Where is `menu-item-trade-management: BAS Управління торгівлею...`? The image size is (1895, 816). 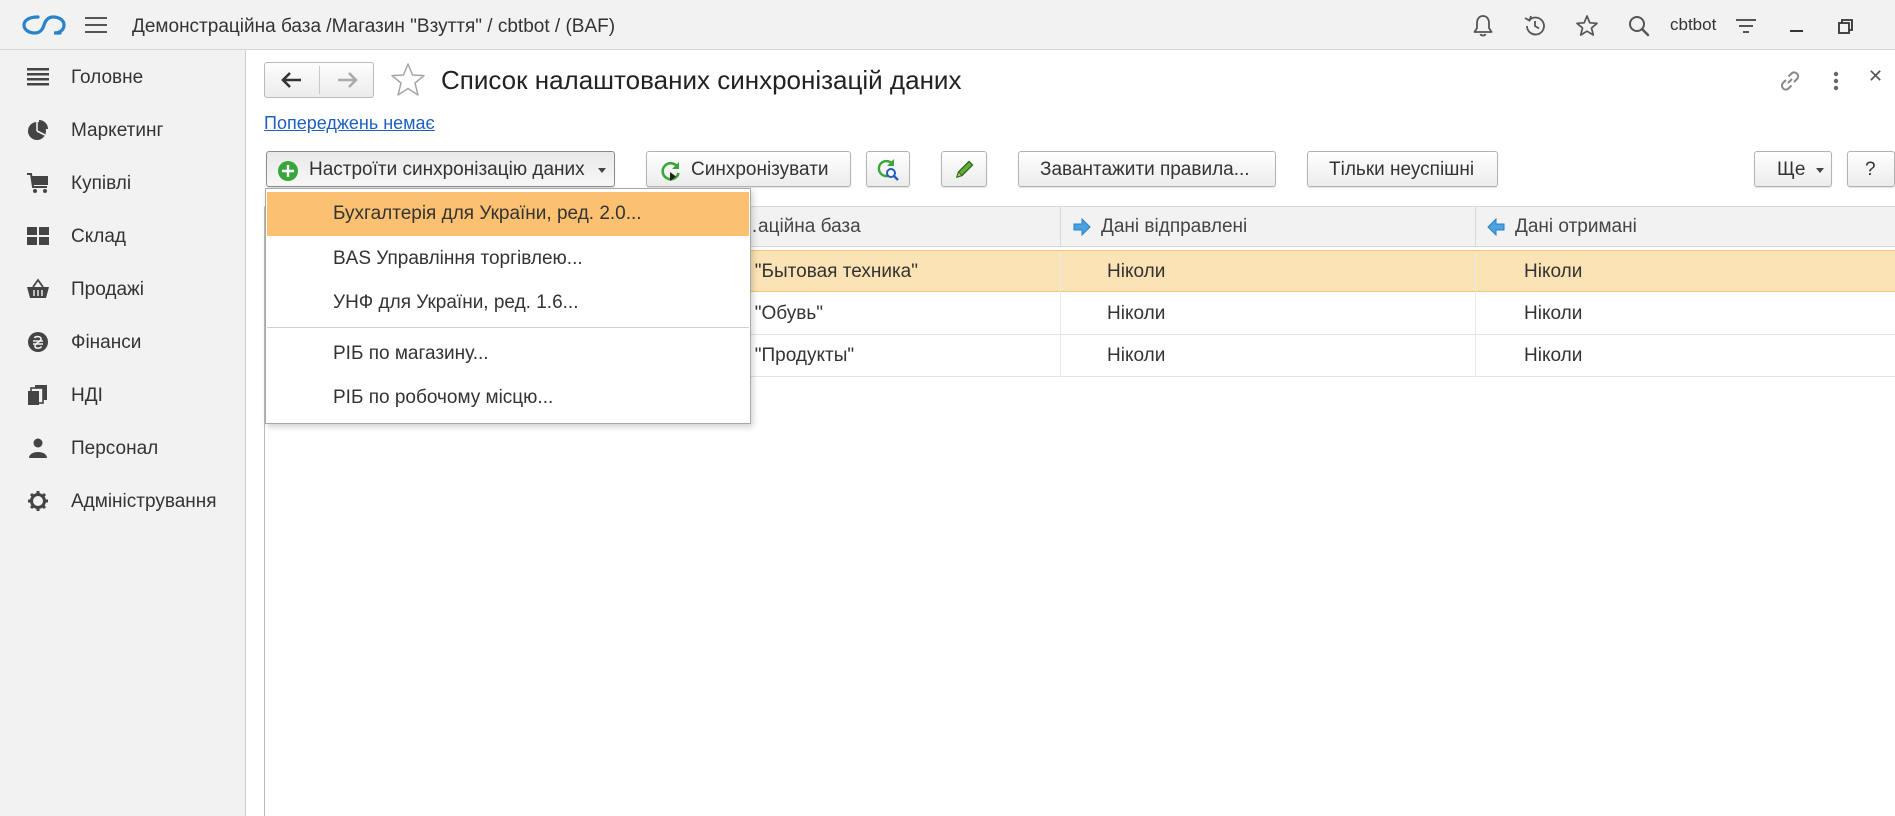 menu-item-trade-management: BAS Управління торгівлею... is located at coordinates (508, 259).